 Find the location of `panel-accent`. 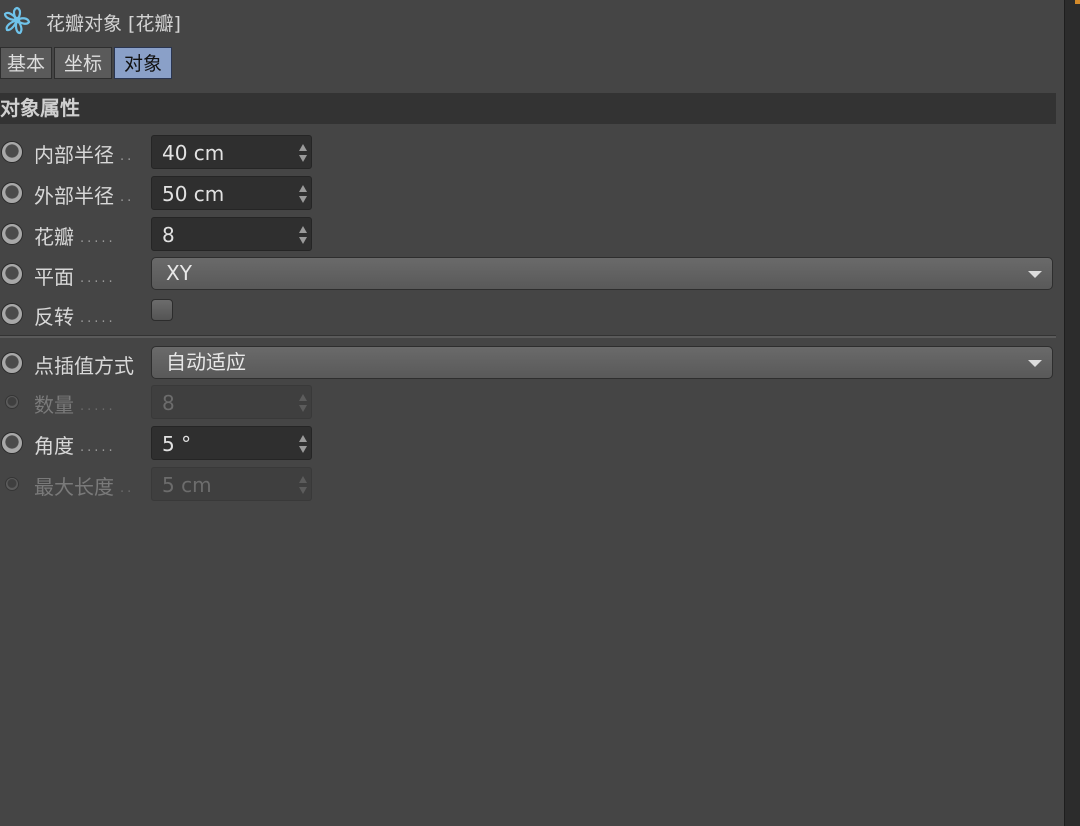

panel-accent is located at coordinates (1077, 2).